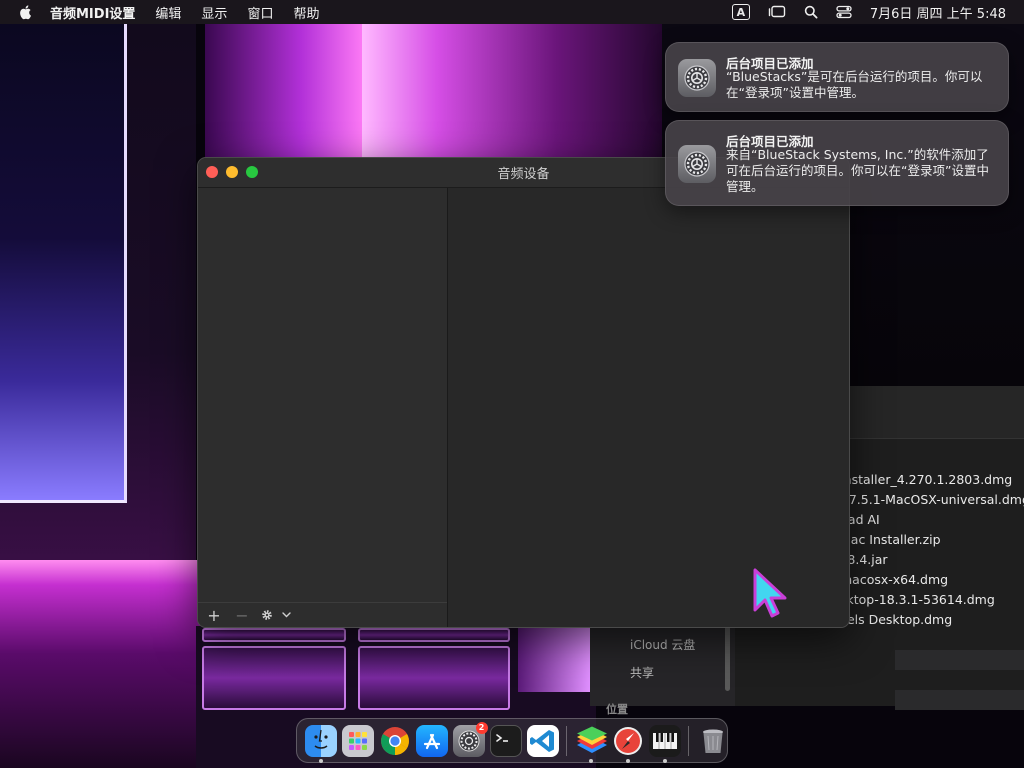 The image size is (1024, 768). I want to click on spotlight-search-icon, so click(811, 12).